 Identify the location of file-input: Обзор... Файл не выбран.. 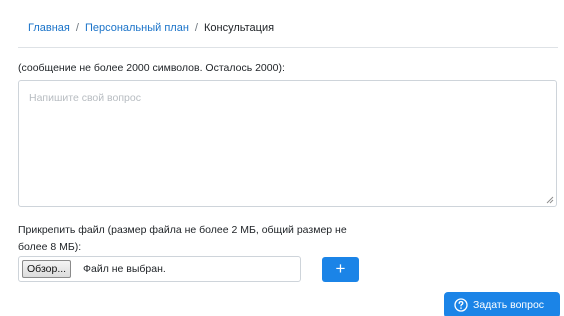
(159, 269).